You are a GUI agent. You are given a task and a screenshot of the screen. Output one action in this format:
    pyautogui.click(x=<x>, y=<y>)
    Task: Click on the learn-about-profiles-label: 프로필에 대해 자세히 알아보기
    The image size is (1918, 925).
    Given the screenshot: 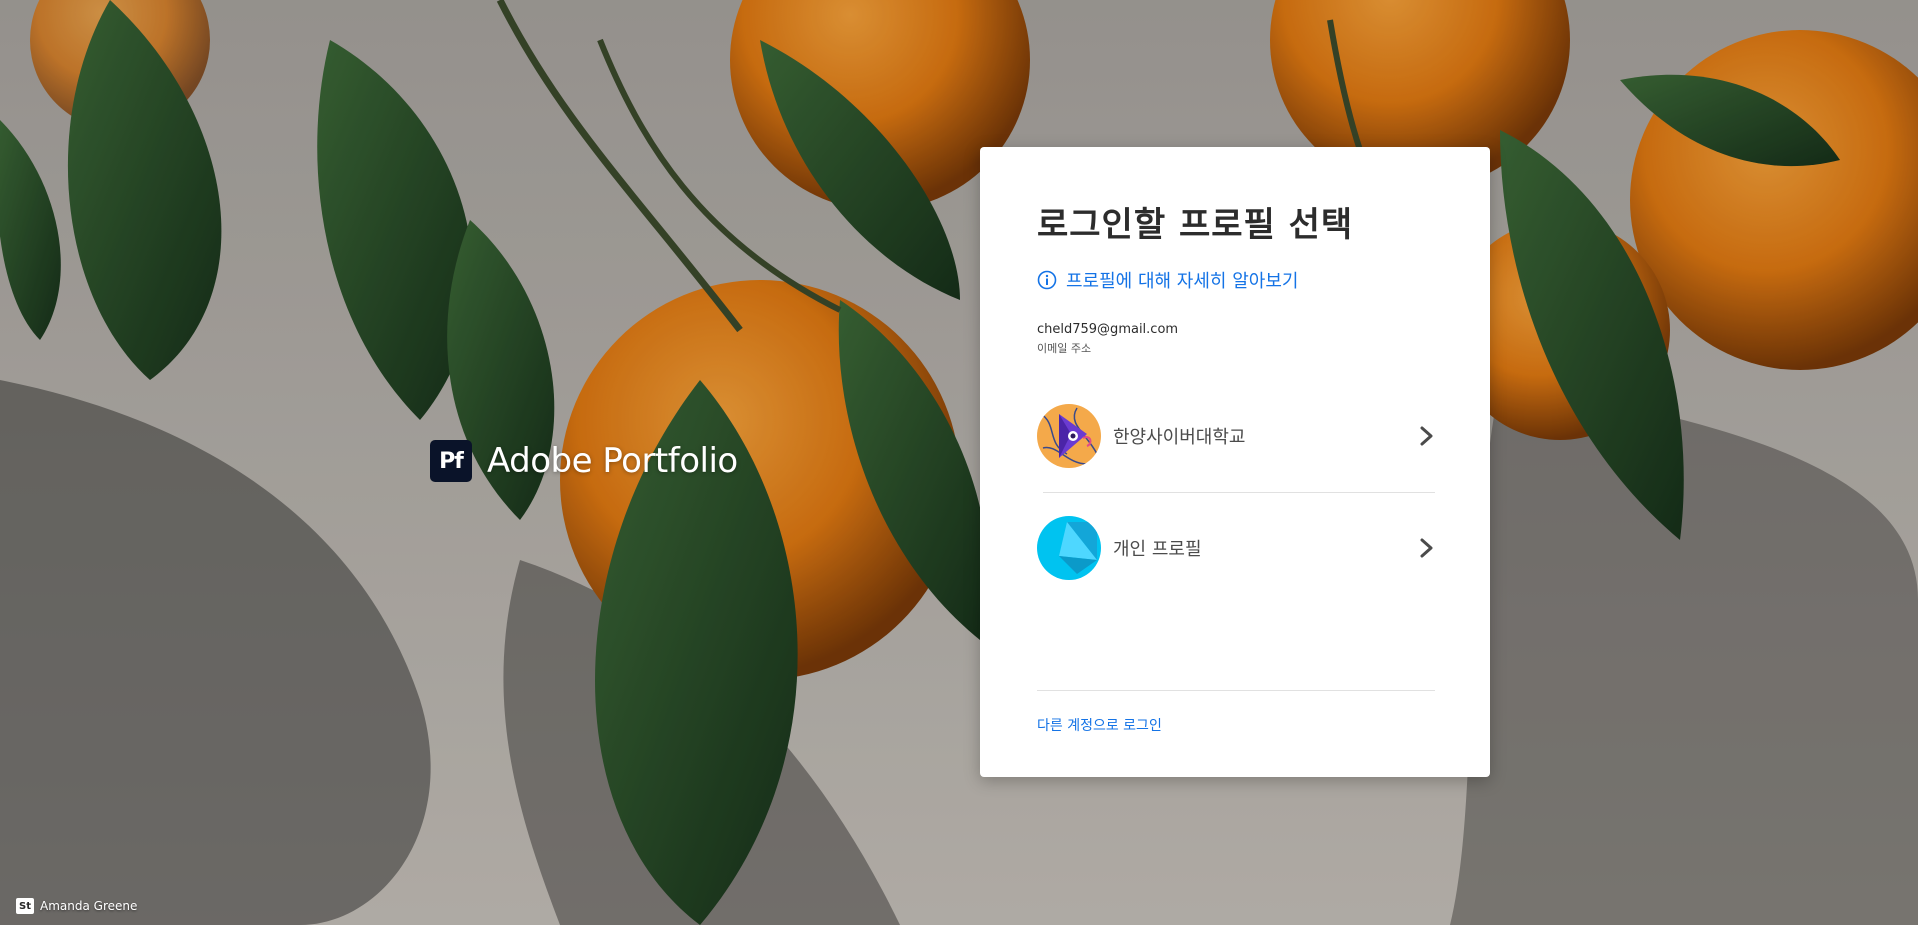 What is the action you would take?
    pyautogui.click(x=1182, y=281)
    